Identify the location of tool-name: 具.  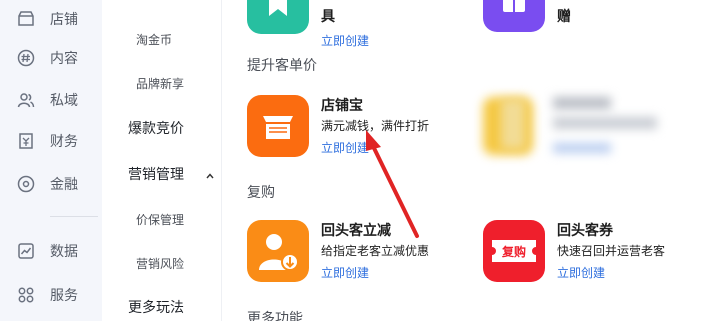
(328, 17).